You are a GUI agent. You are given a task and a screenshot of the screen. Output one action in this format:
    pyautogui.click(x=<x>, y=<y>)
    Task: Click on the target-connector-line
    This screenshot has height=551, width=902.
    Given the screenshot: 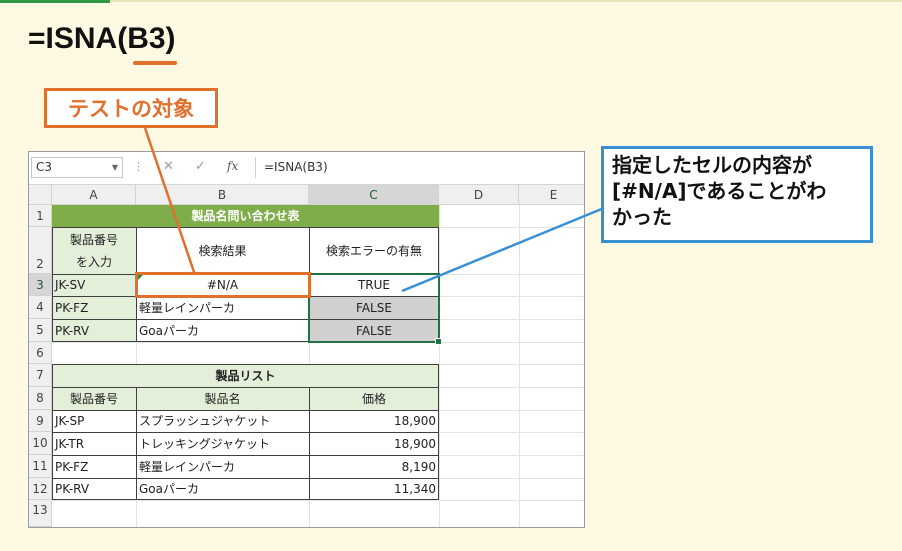 What is the action you would take?
    pyautogui.click(x=170, y=201)
    